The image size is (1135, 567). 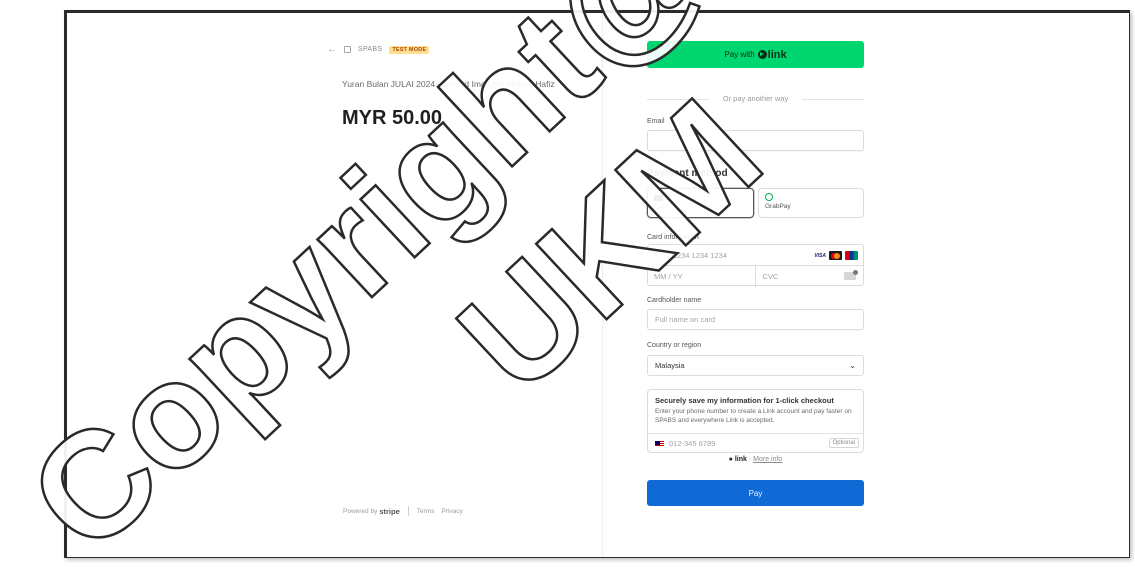 What do you see at coordinates (674, 300) in the screenshot?
I see `cardholder-name-label: Cardholder name` at bounding box center [674, 300].